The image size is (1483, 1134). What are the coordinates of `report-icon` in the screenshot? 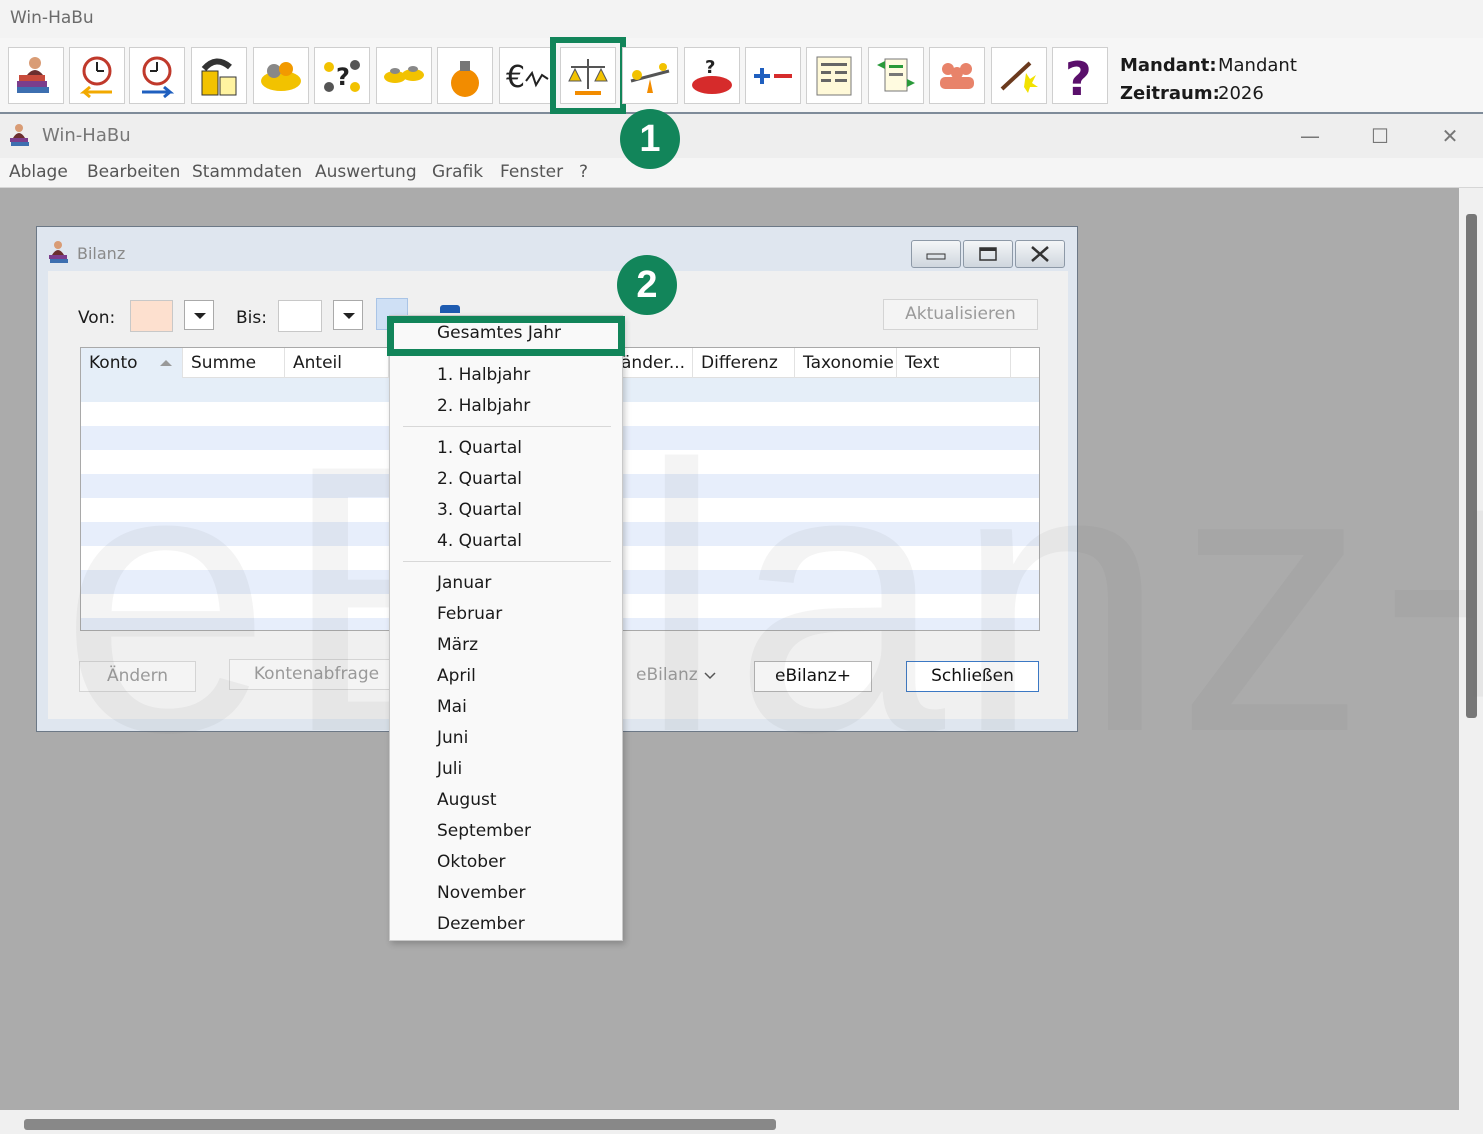 It's located at (834, 75).